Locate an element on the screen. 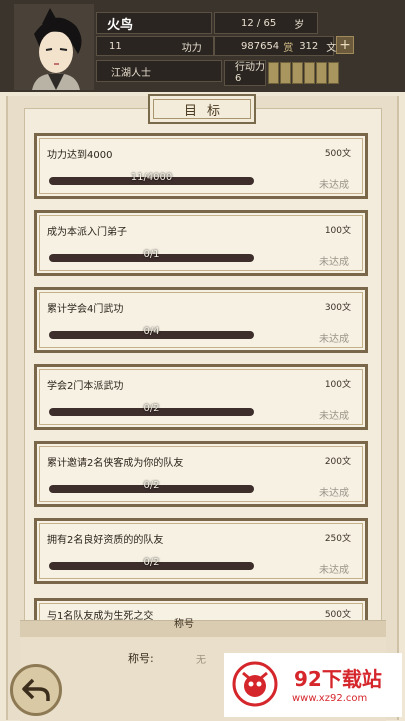 The height and width of the screenshot is (721, 405). goals-title: 目标 is located at coordinates (206, 111).